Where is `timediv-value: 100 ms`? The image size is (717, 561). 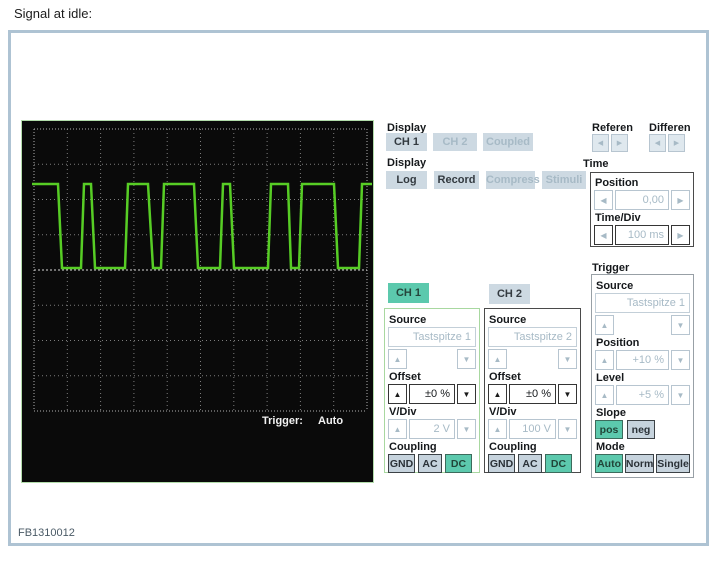 timediv-value: 100 ms is located at coordinates (642, 235).